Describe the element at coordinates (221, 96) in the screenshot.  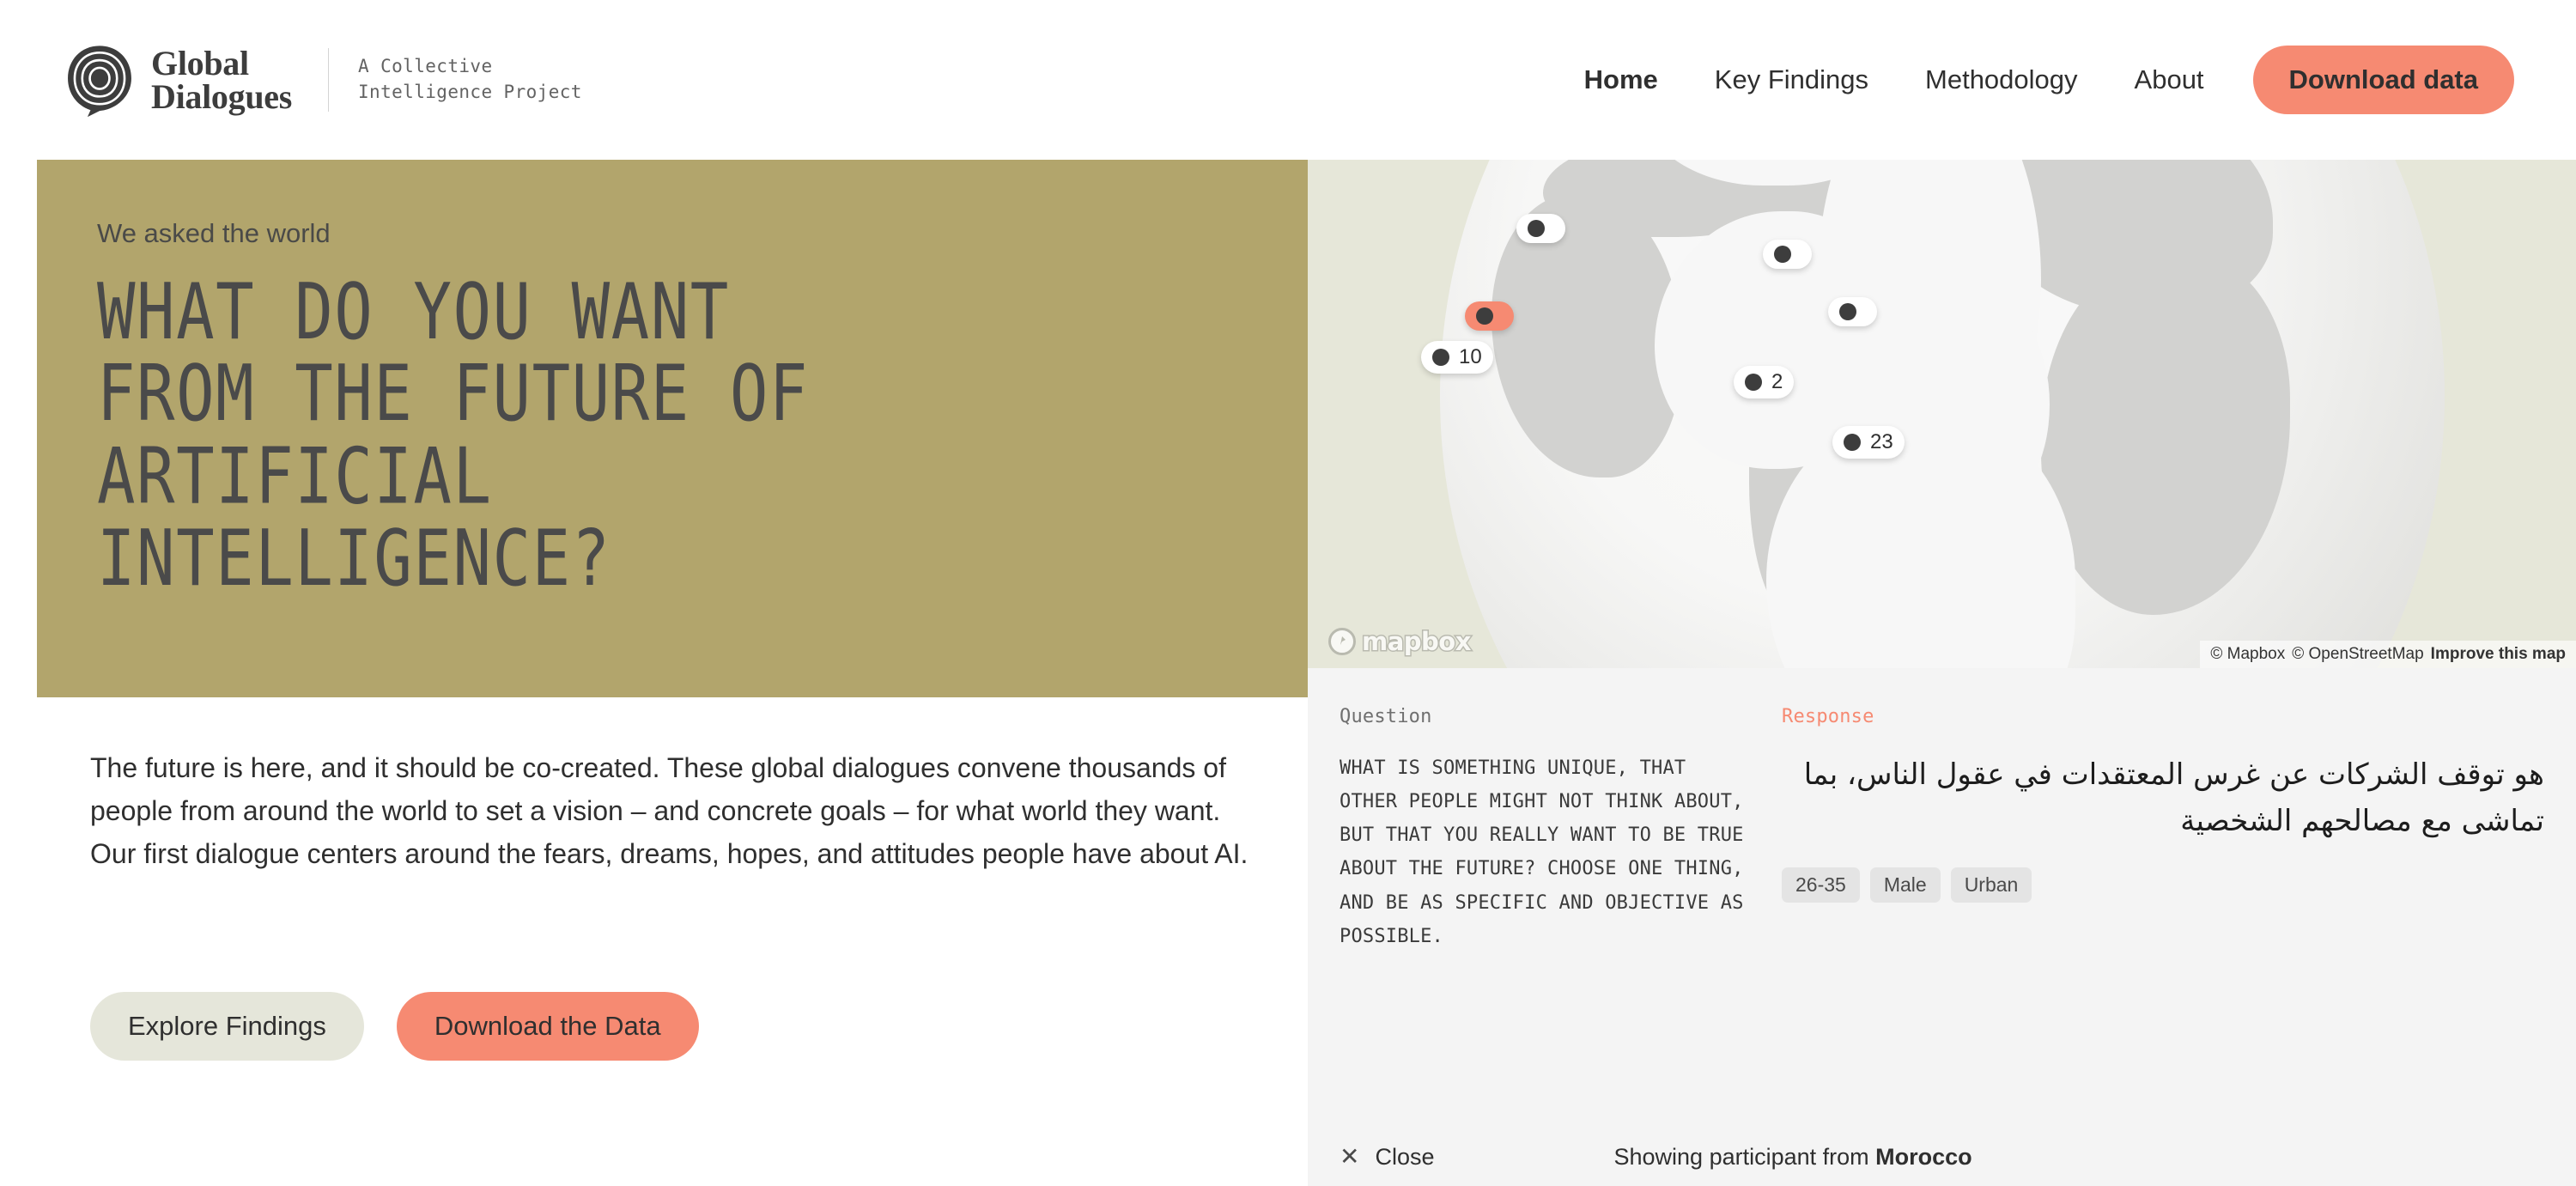
I see `brand-name-line2: Dialogues` at that location.